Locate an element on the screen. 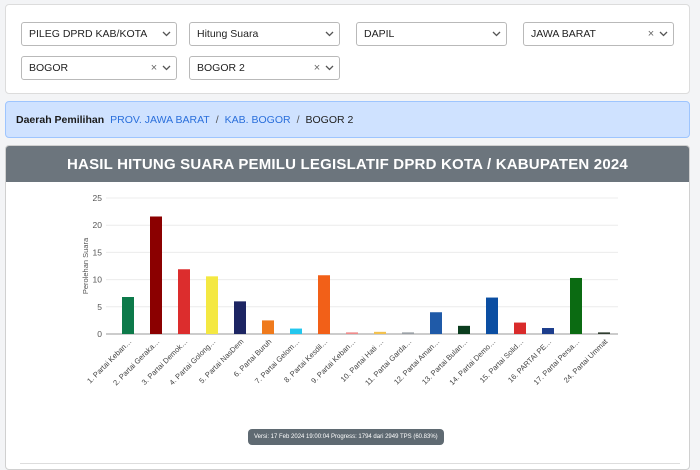 The height and width of the screenshot is (470, 700). regency-select: BOGOR × is located at coordinates (99, 68).